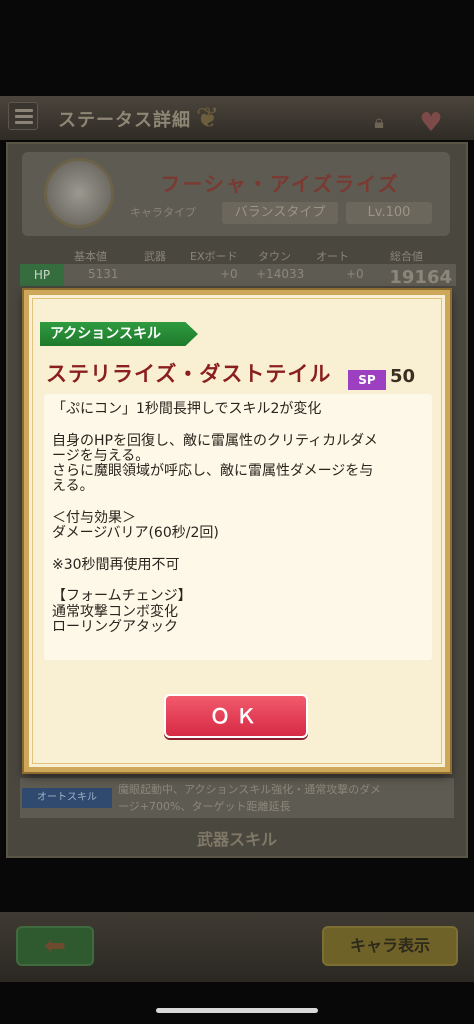 This screenshot has width=474, height=1024. I want to click on skill-type-tag: アクションスキル, so click(119, 334).